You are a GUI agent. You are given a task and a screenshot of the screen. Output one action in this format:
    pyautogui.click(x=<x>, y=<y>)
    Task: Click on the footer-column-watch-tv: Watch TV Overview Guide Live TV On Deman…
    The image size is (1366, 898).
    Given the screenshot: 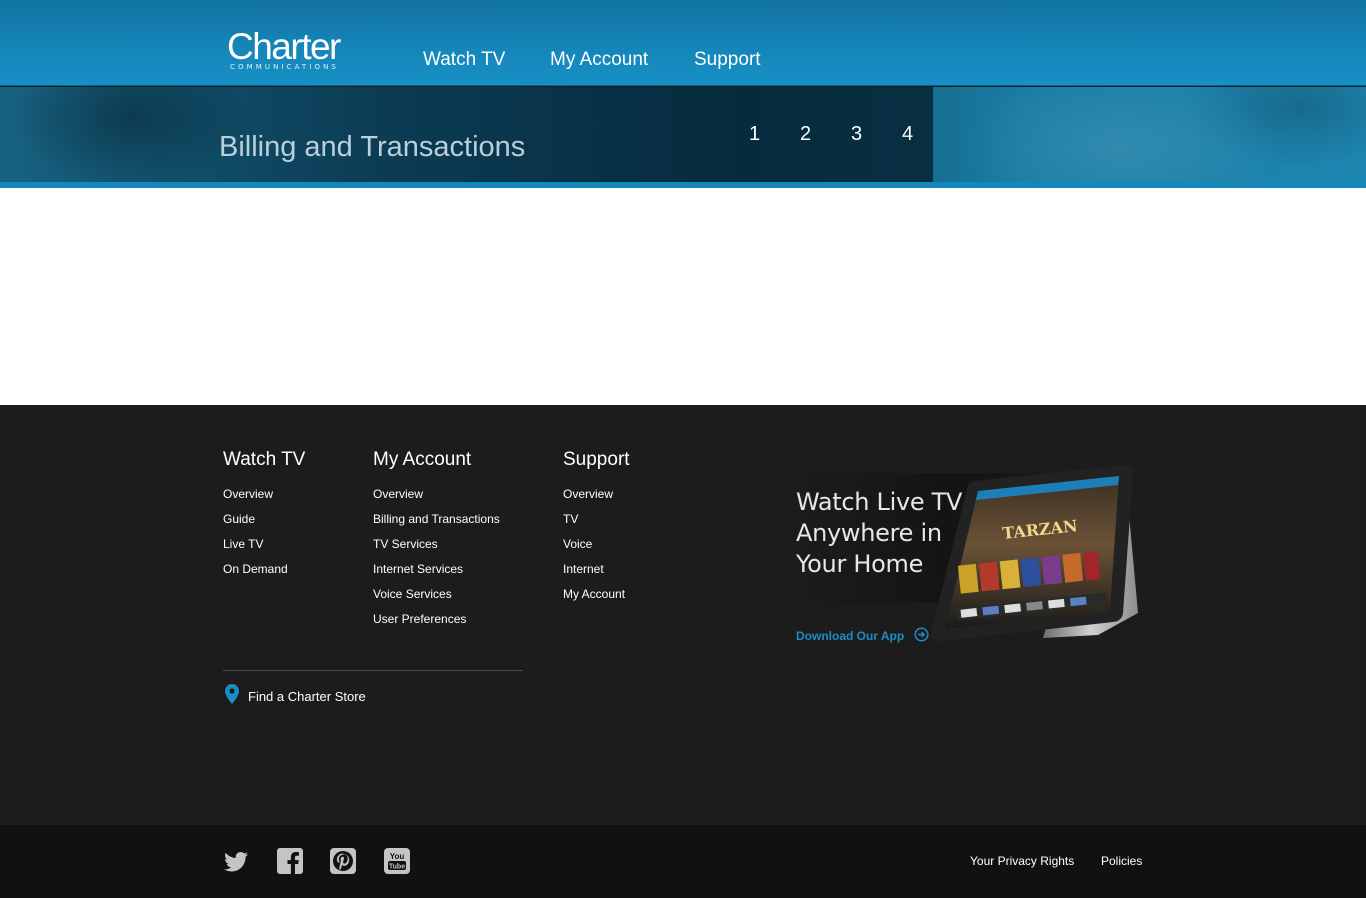 What is the action you would take?
    pyautogui.click(x=264, y=517)
    